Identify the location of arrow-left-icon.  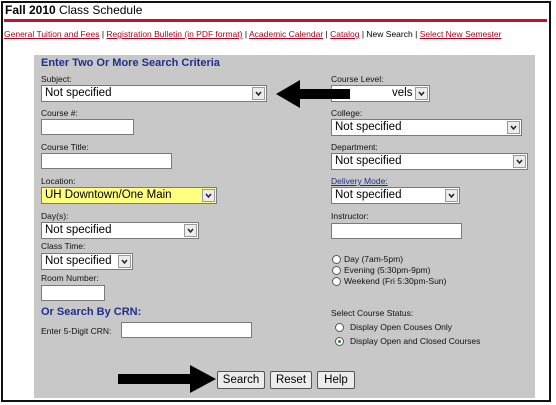
(313, 94).